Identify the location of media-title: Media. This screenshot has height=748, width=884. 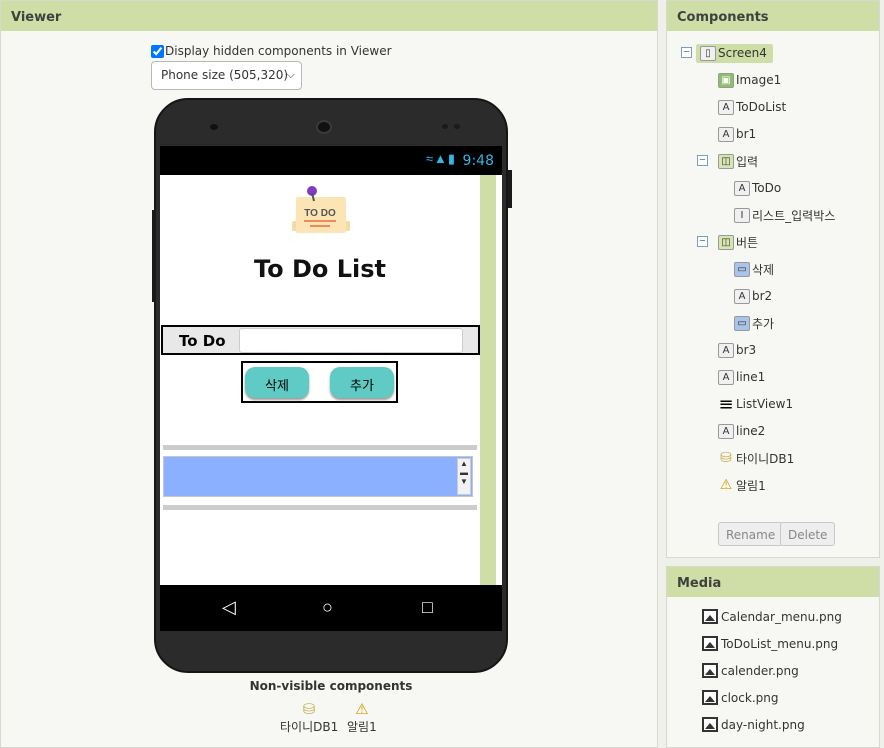
(773, 582).